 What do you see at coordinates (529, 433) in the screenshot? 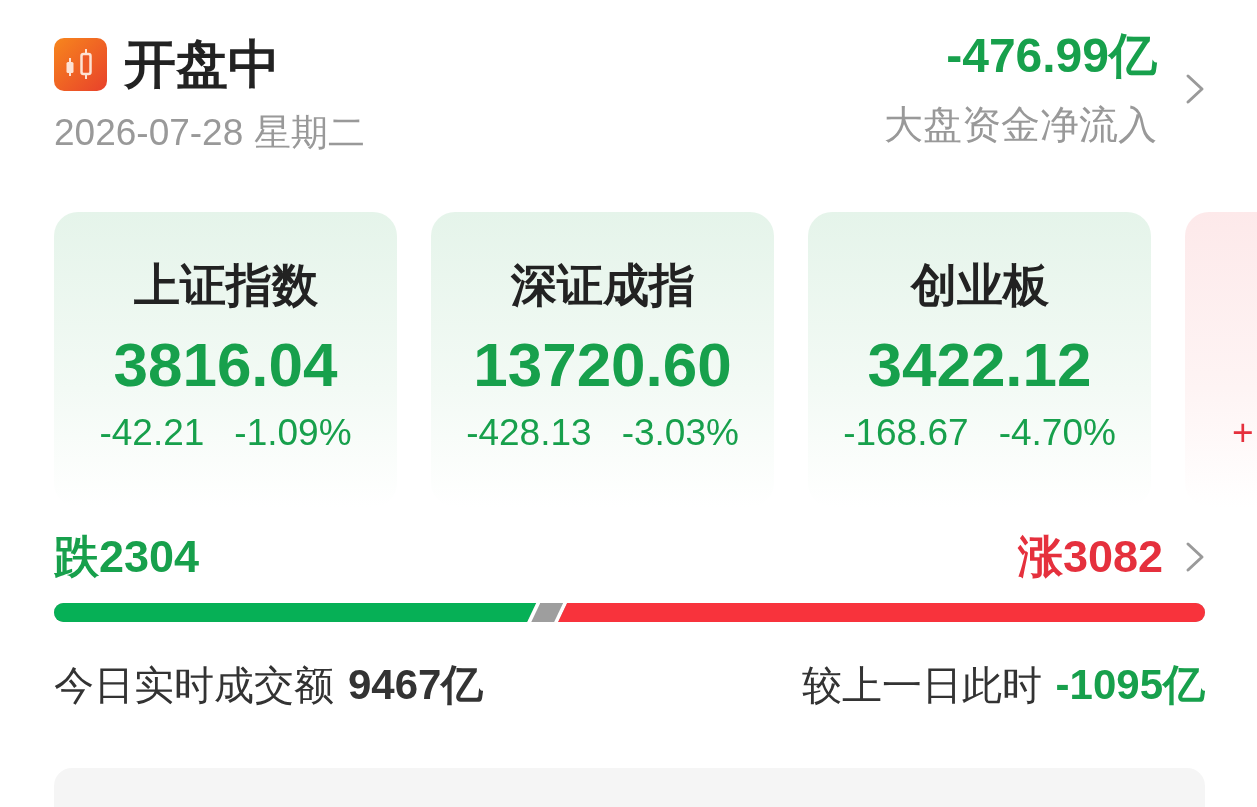
I see `index-change: -428.13` at bounding box center [529, 433].